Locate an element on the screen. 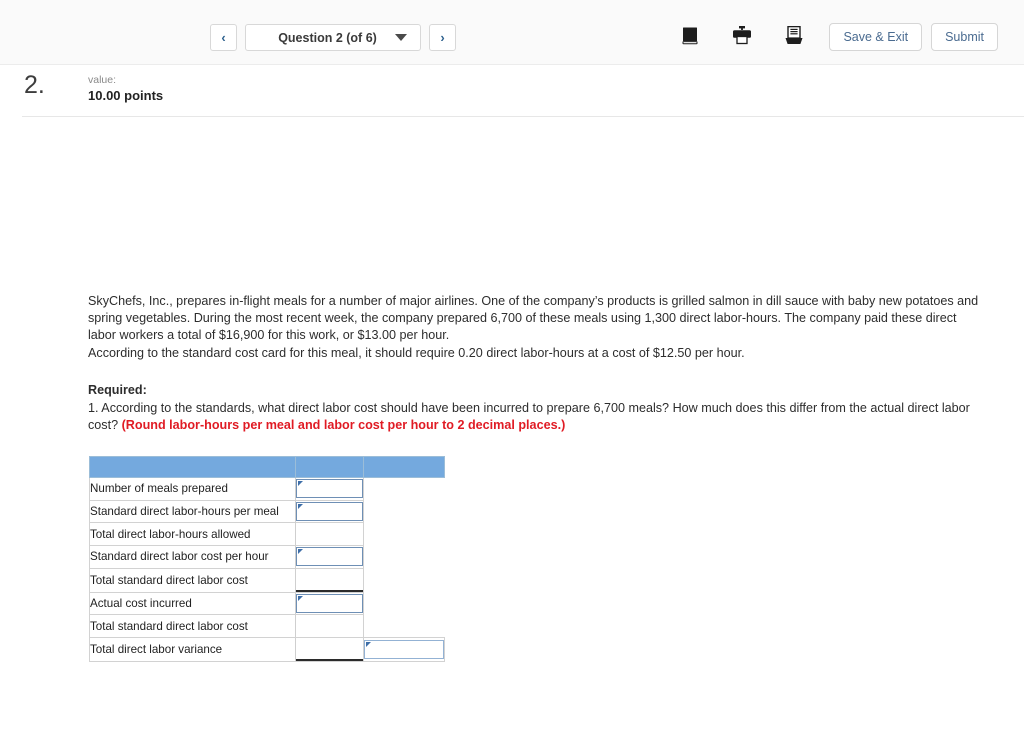  question-value-block: value: 10.00 points is located at coordinates (125, 88).